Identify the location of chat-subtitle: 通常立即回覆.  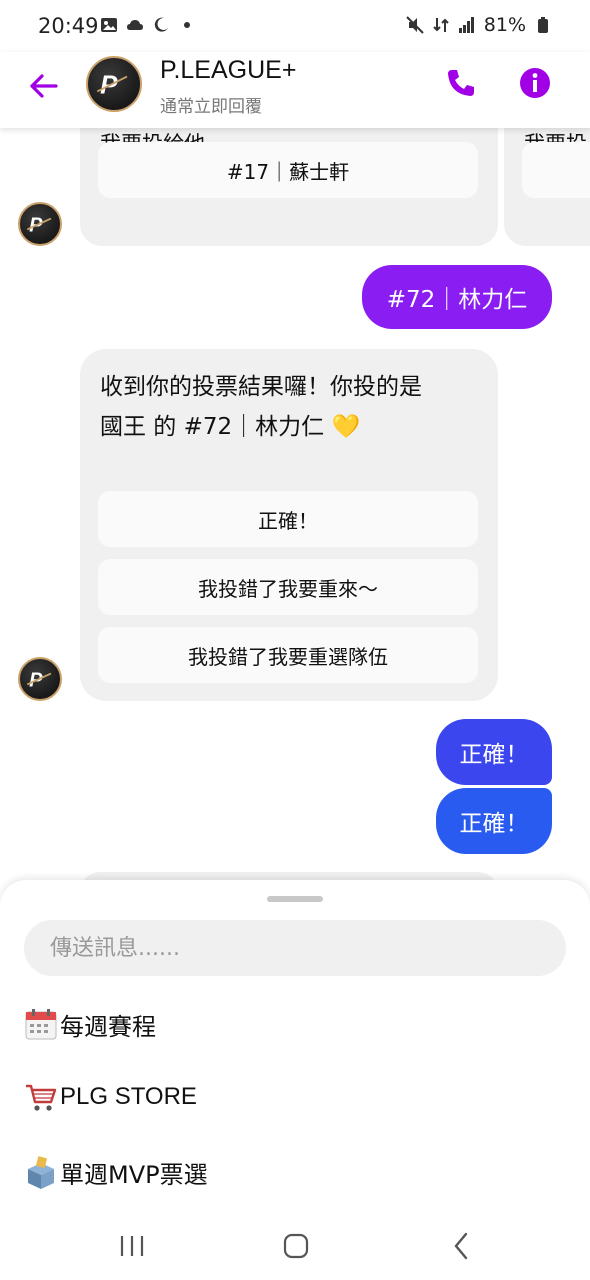
(211, 107).